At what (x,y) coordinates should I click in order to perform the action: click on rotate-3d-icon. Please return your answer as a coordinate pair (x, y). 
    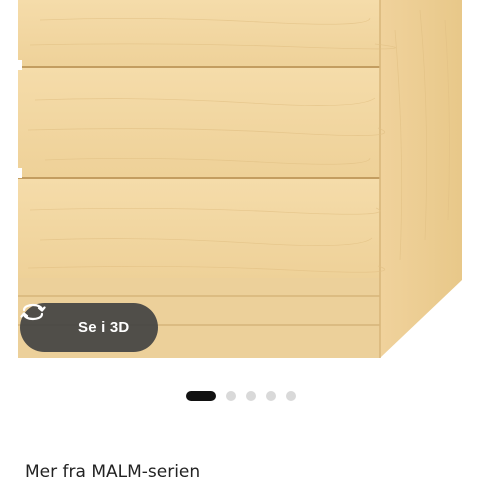
    Looking at the image, I should click on (44, 320).